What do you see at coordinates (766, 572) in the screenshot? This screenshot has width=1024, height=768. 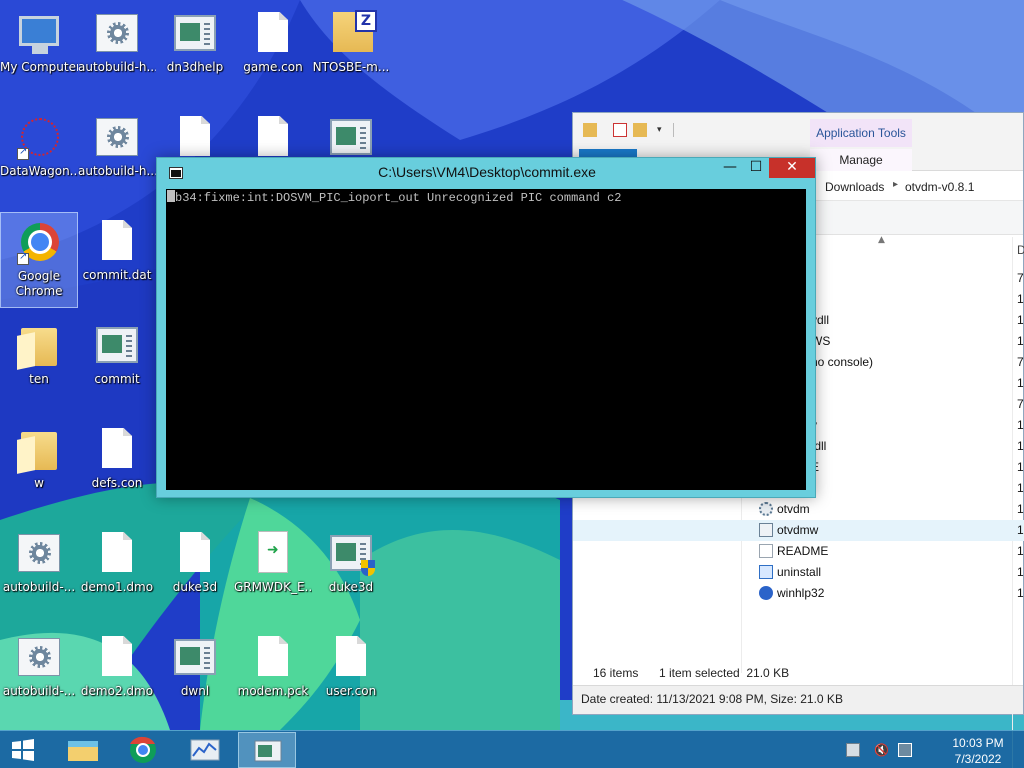 I see `setup-file-icon` at bounding box center [766, 572].